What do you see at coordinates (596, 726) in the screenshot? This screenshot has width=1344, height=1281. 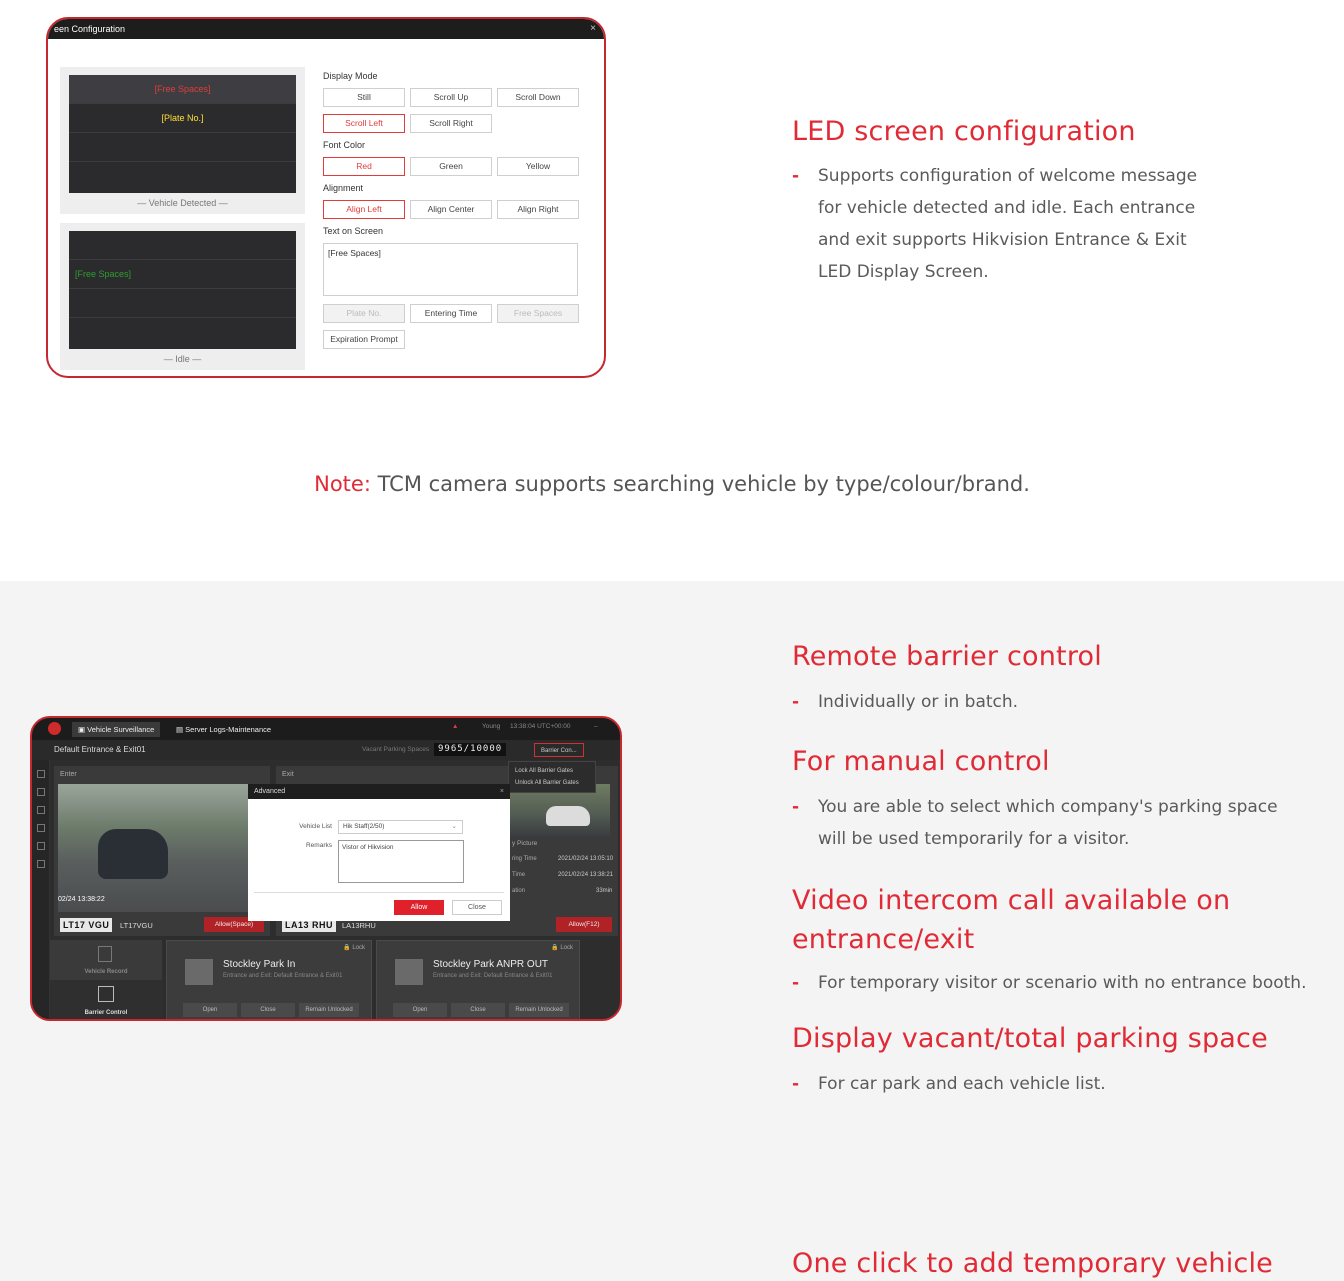 I see `minimize-icon: –` at bounding box center [596, 726].